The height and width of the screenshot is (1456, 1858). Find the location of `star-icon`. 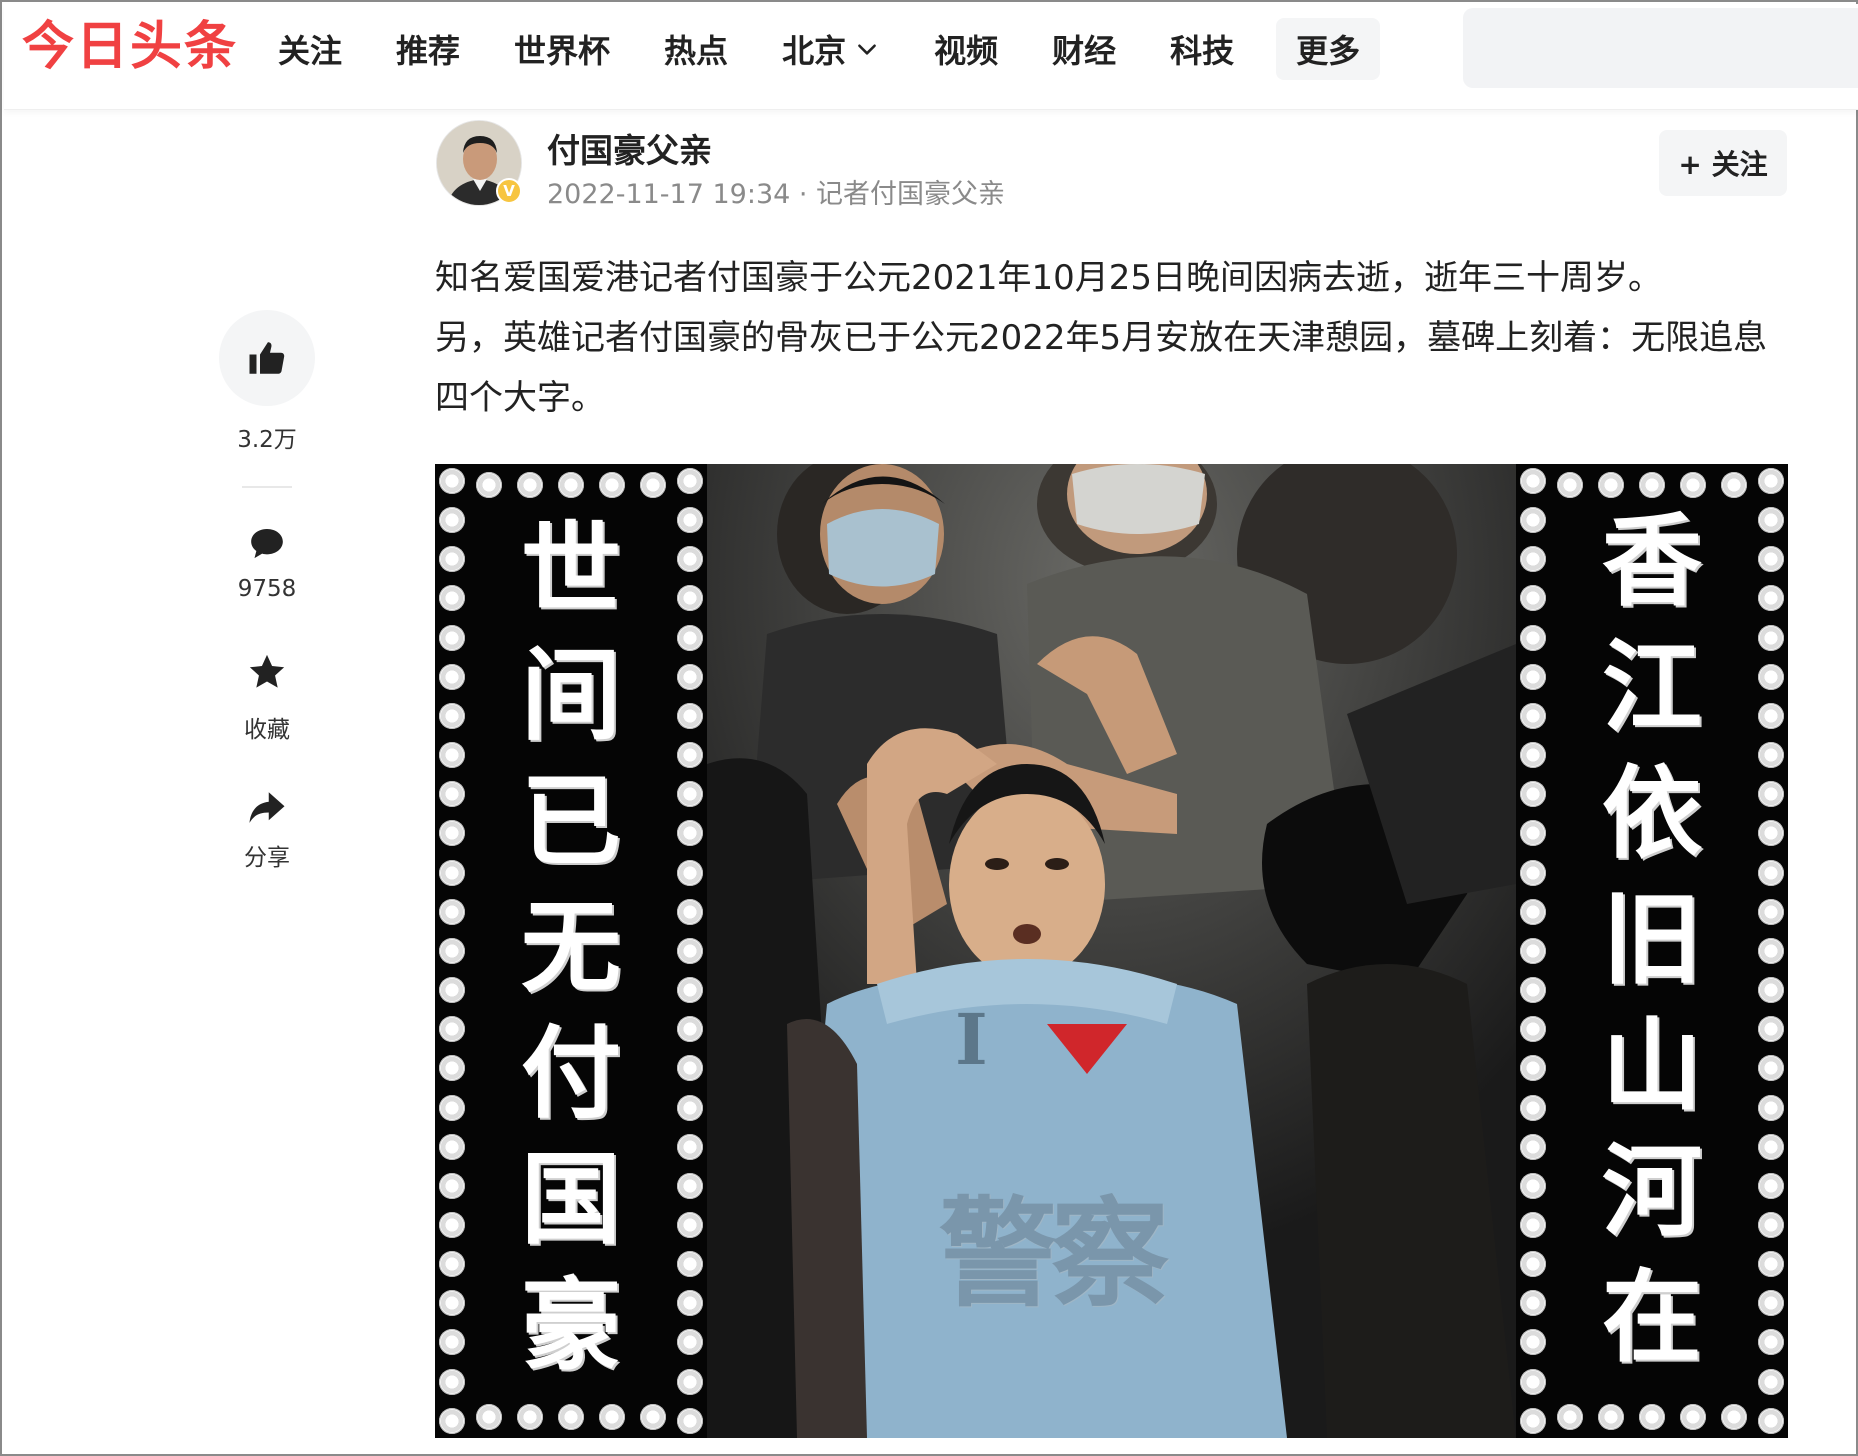

star-icon is located at coordinates (267, 671).